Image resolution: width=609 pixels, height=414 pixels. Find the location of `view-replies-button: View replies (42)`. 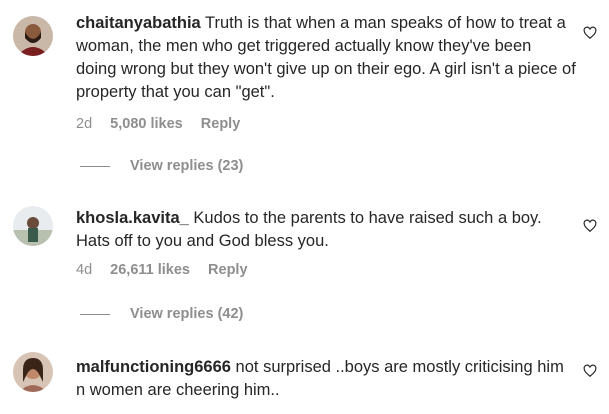

view-replies-button: View replies (42) is located at coordinates (161, 314).